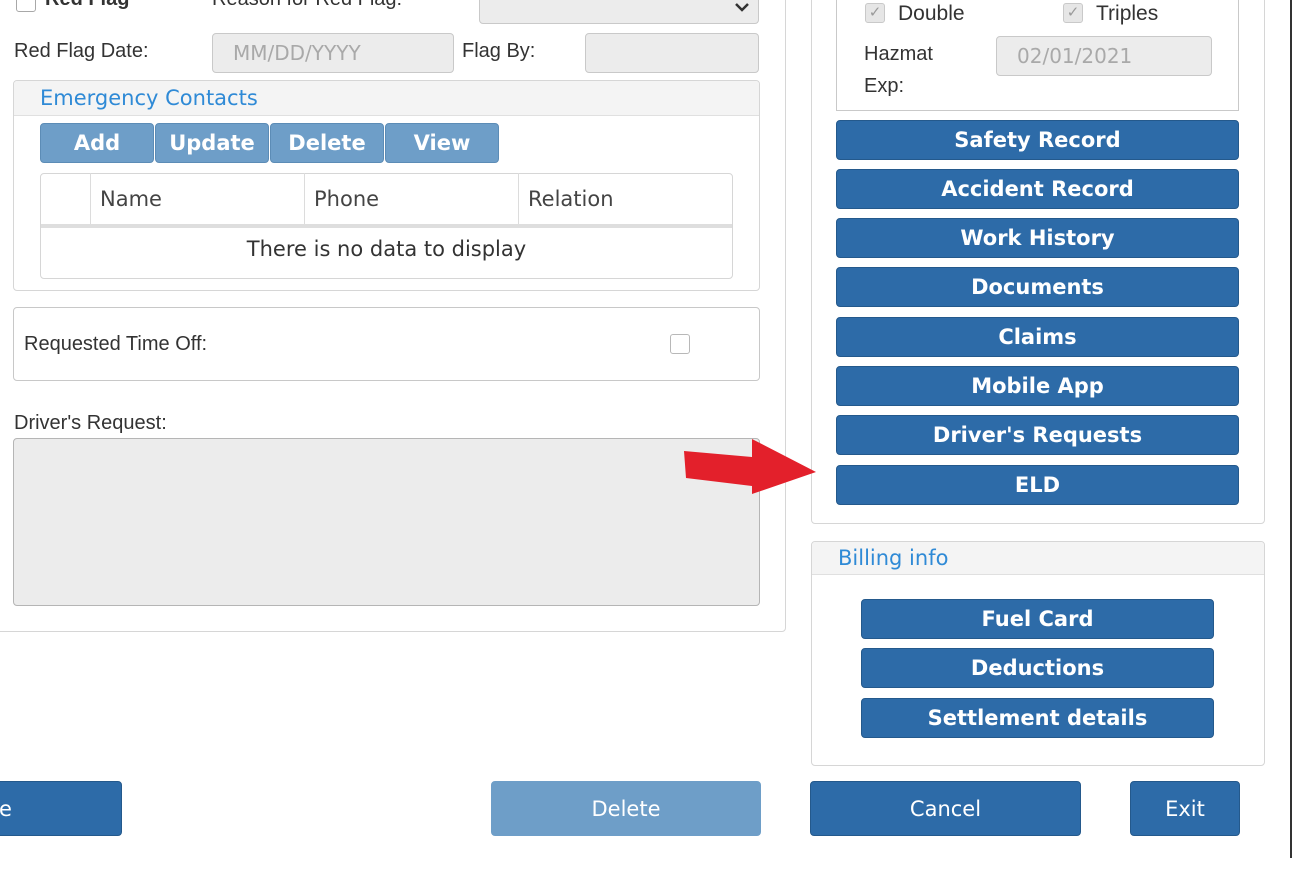 This screenshot has width=1298, height=870. What do you see at coordinates (750, 466) in the screenshot?
I see `red-arrow-annotation` at bounding box center [750, 466].